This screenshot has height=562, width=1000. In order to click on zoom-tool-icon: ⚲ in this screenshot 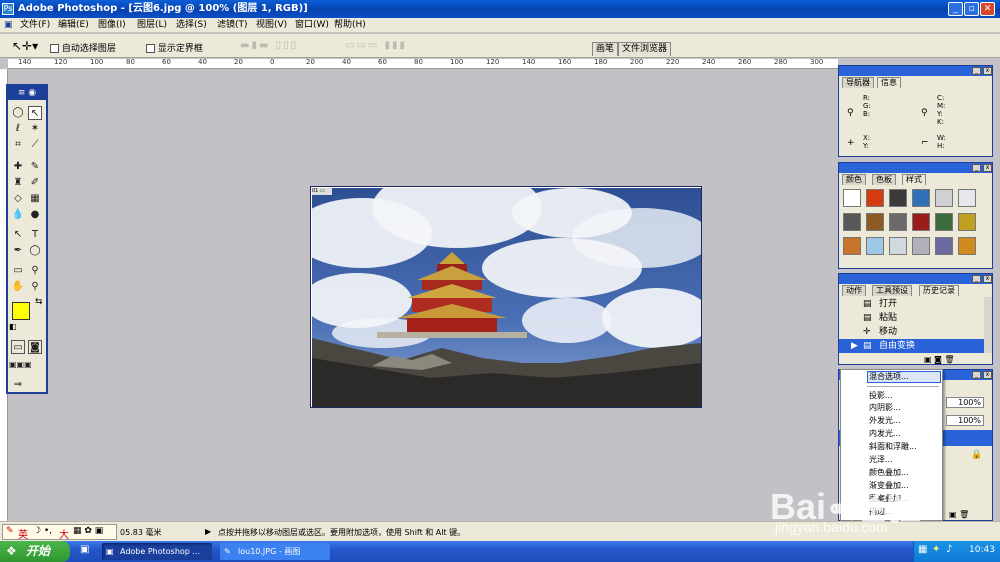, I will do `click(35, 287)`.